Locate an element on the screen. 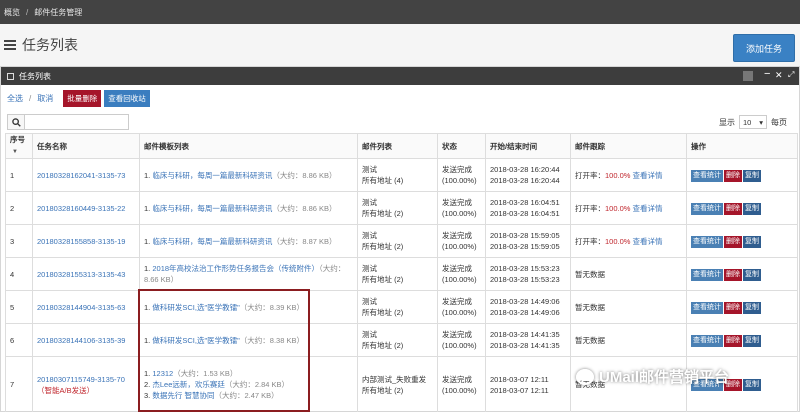  cancel-selection-link: 取消 is located at coordinates (45, 98).